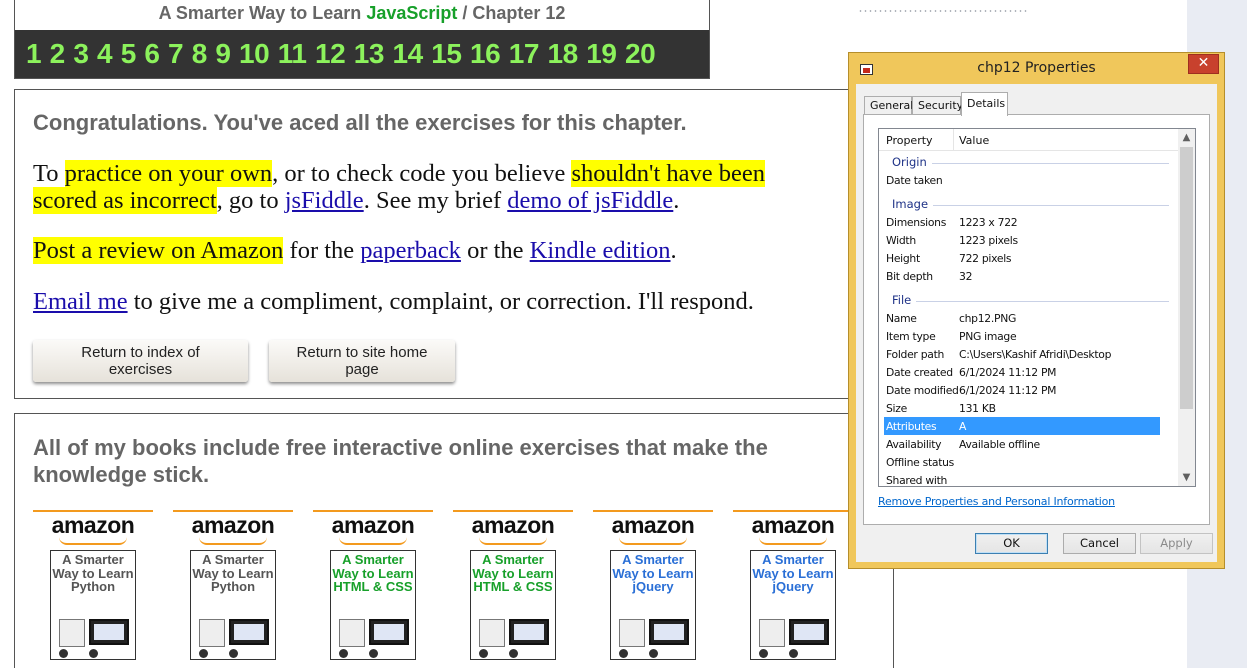 The height and width of the screenshot is (668, 1247). What do you see at coordinates (1029, 318) in the screenshot?
I see `row-name: Name chp12.PNG` at bounding box center [1029, 318].